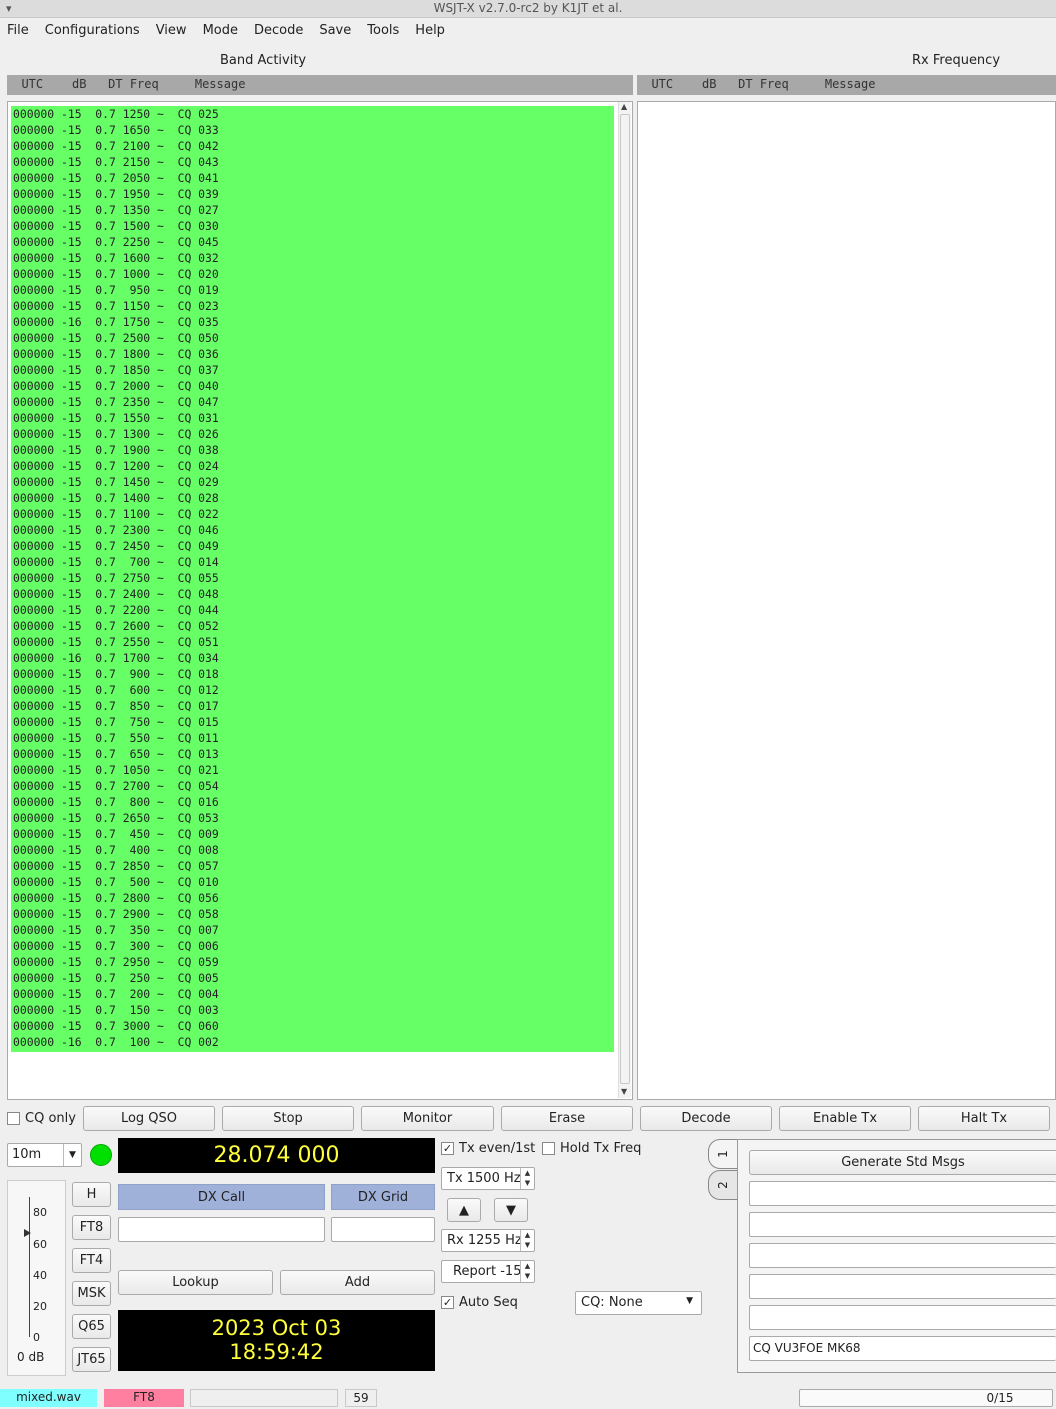  I want to click on decode-row: 000000 -15 0.7 500 ~ CQ 010, so click(313, 882).